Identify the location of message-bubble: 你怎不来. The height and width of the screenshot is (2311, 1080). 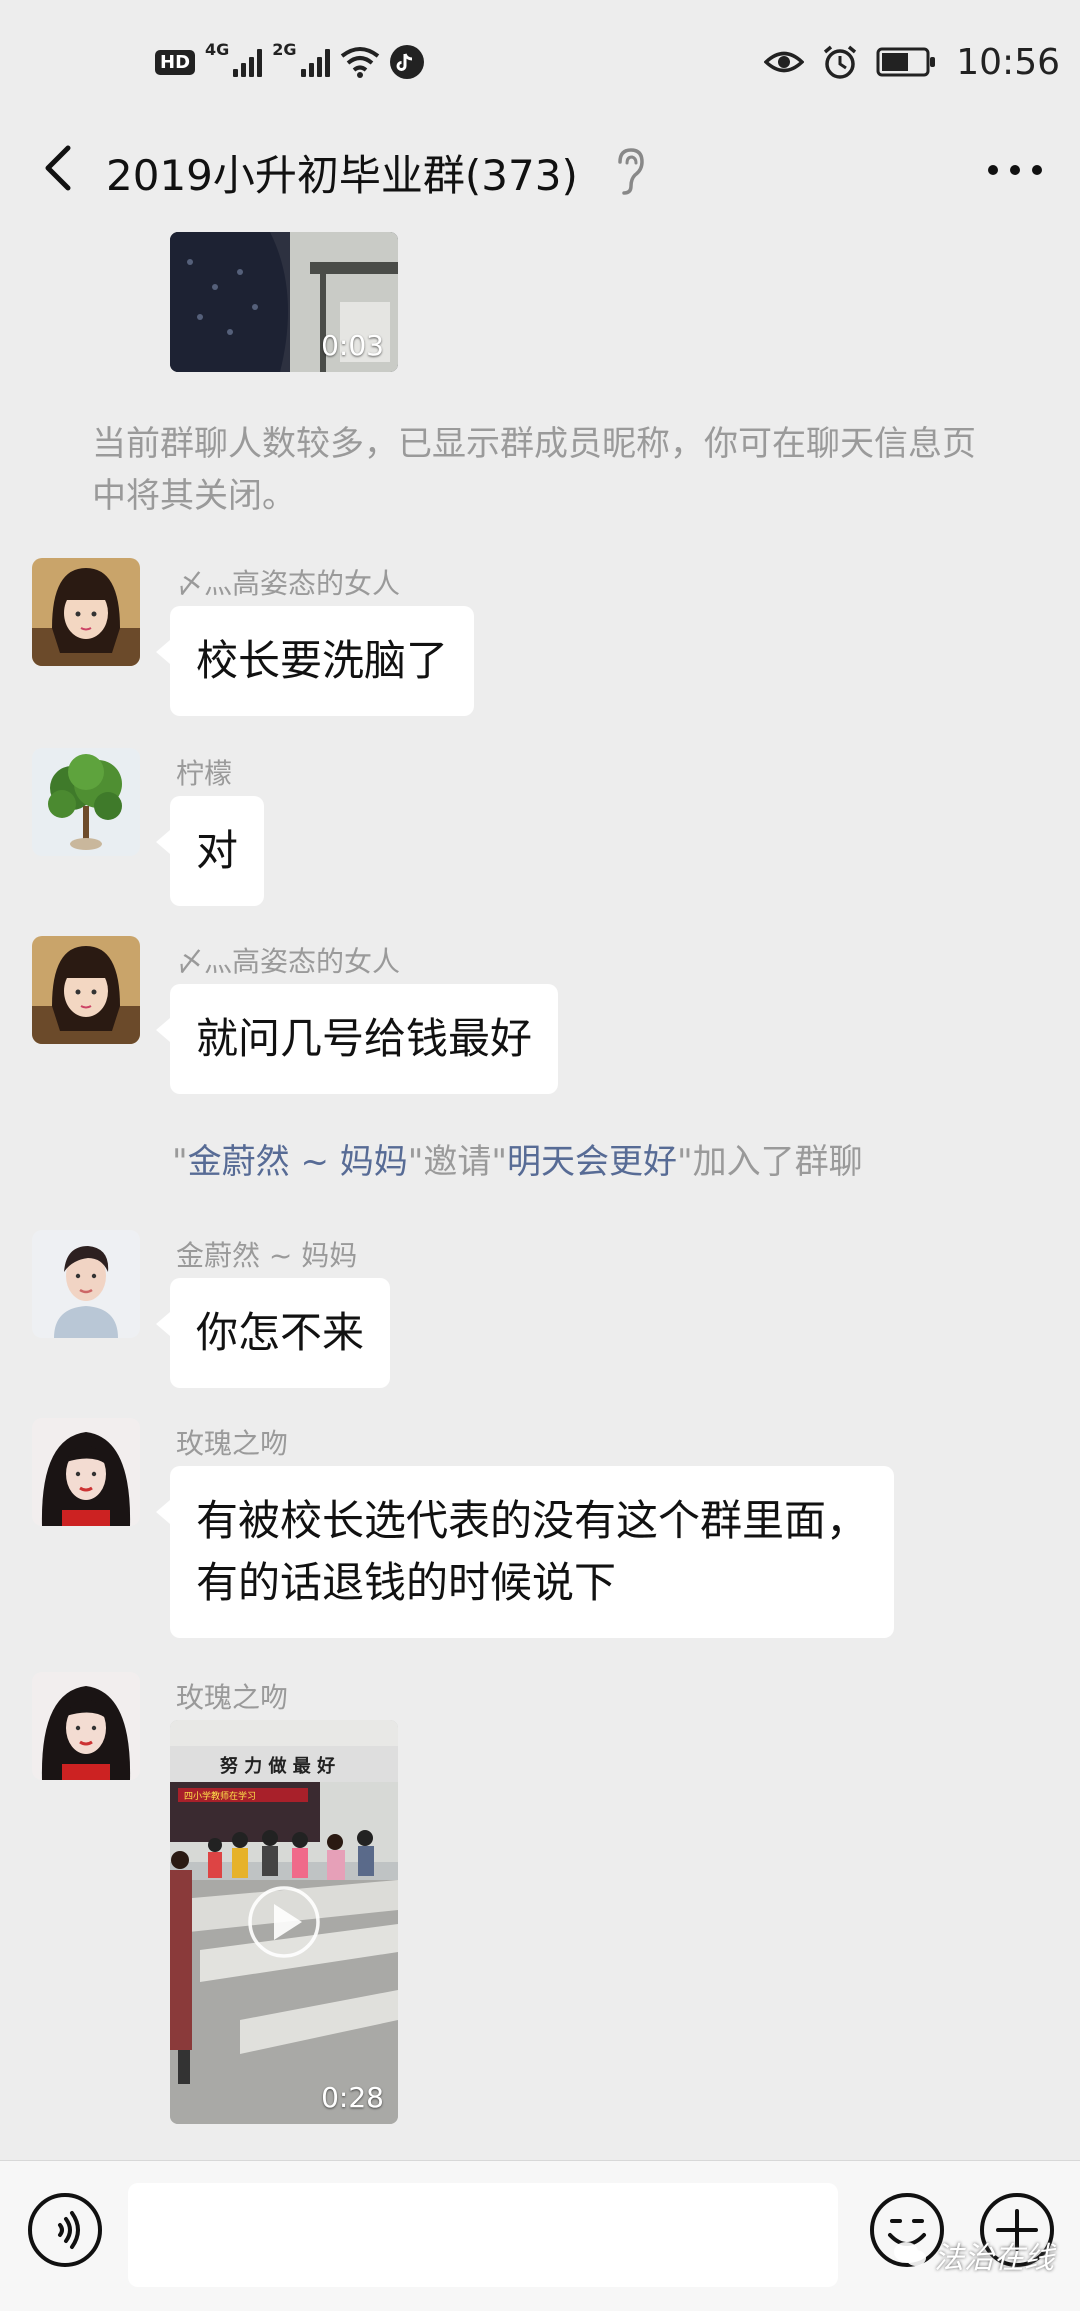
(273, 1333).